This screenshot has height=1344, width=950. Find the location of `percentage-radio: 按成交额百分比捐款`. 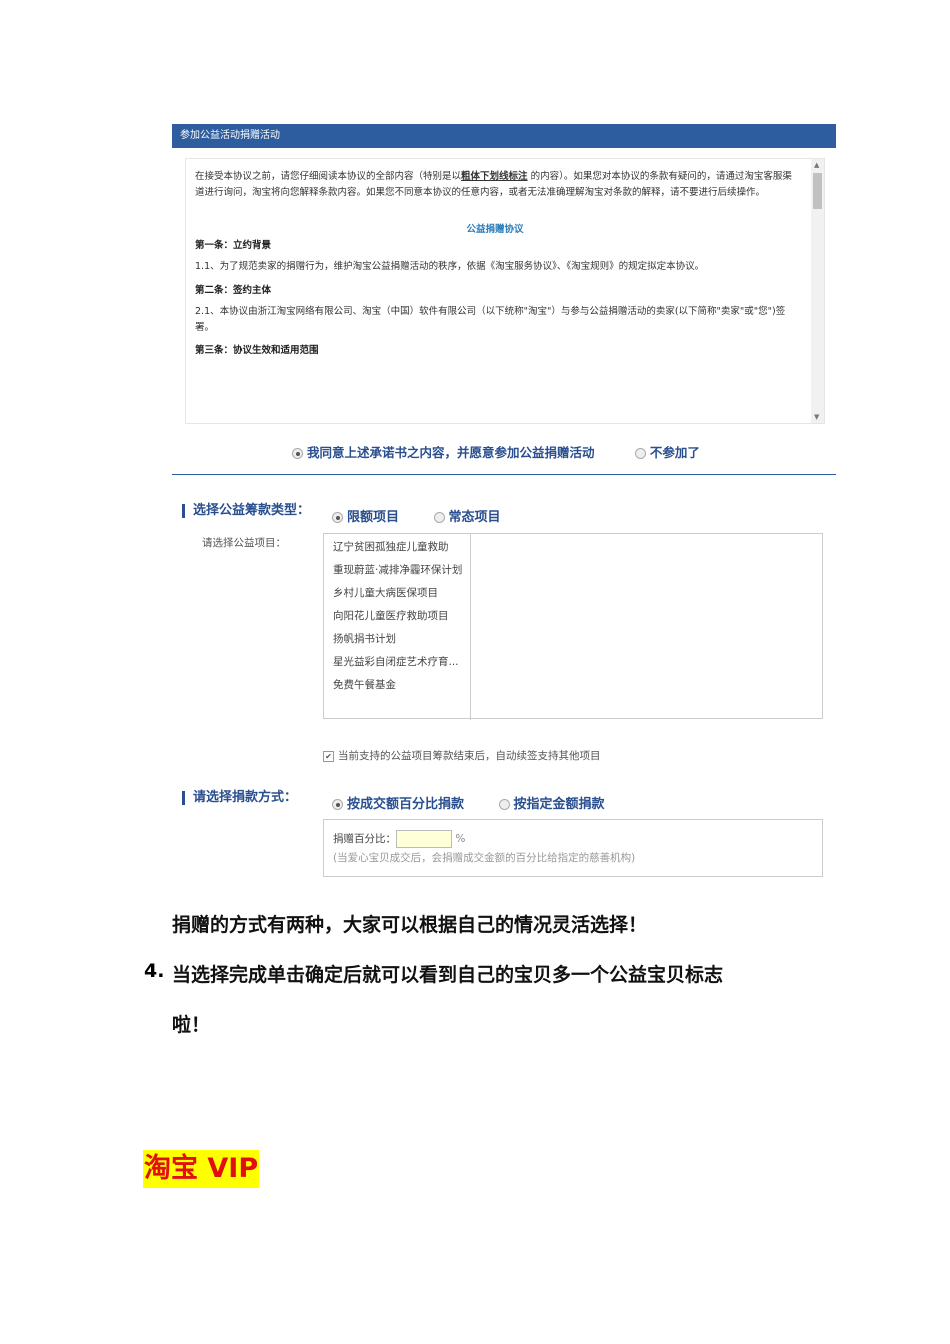

percentage-radio: 按成交额百分比捐款 is located at coordinates (398, 804).